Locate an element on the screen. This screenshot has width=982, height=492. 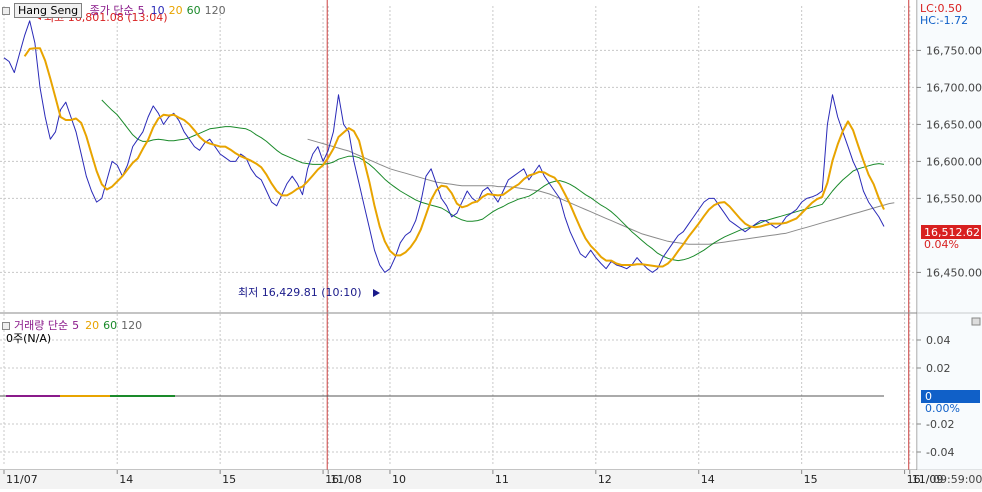
x-axis-bg is located at coordinates (491, 479).